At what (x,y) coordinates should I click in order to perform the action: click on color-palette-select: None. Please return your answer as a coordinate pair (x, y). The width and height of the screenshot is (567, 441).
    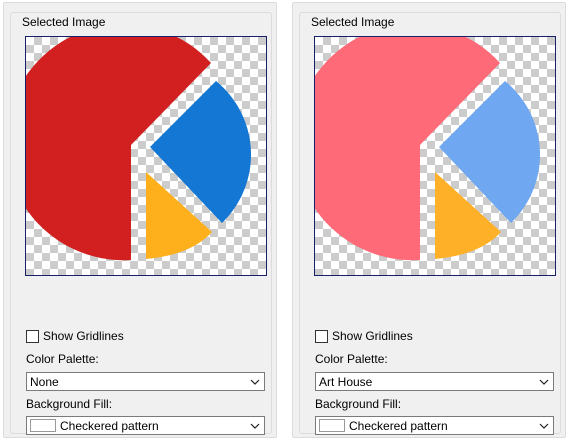
    Looking at the image, I should click on (145, 381).